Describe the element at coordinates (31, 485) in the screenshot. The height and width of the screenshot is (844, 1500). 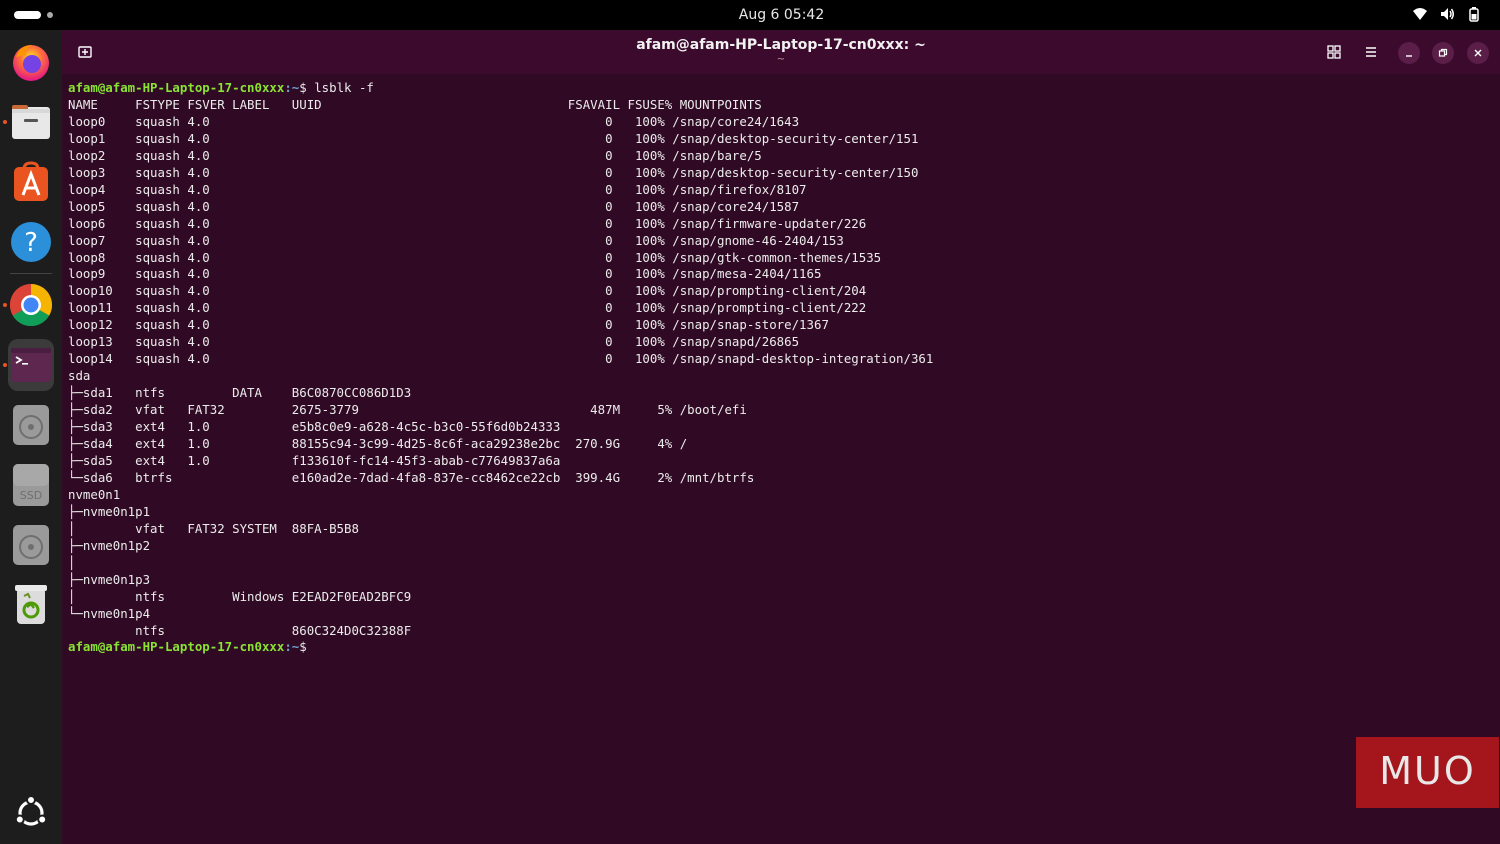
I see `dock-item-ssd: SSD` at that location.